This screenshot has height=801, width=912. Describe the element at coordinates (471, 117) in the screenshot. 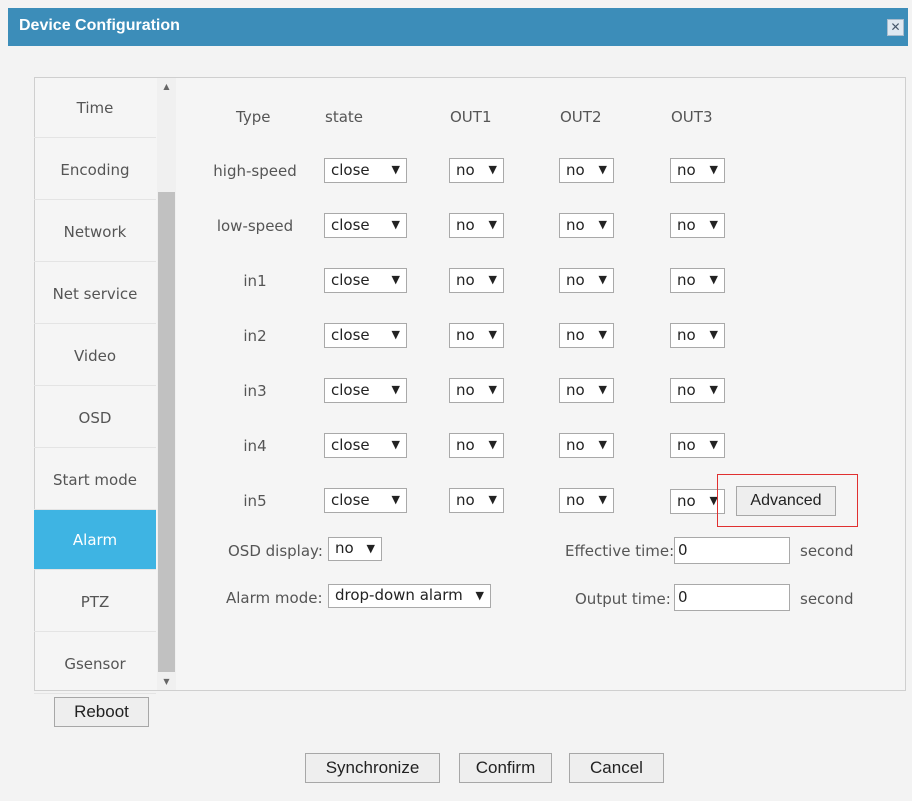

I see `header-out1: OUT1` at that location.